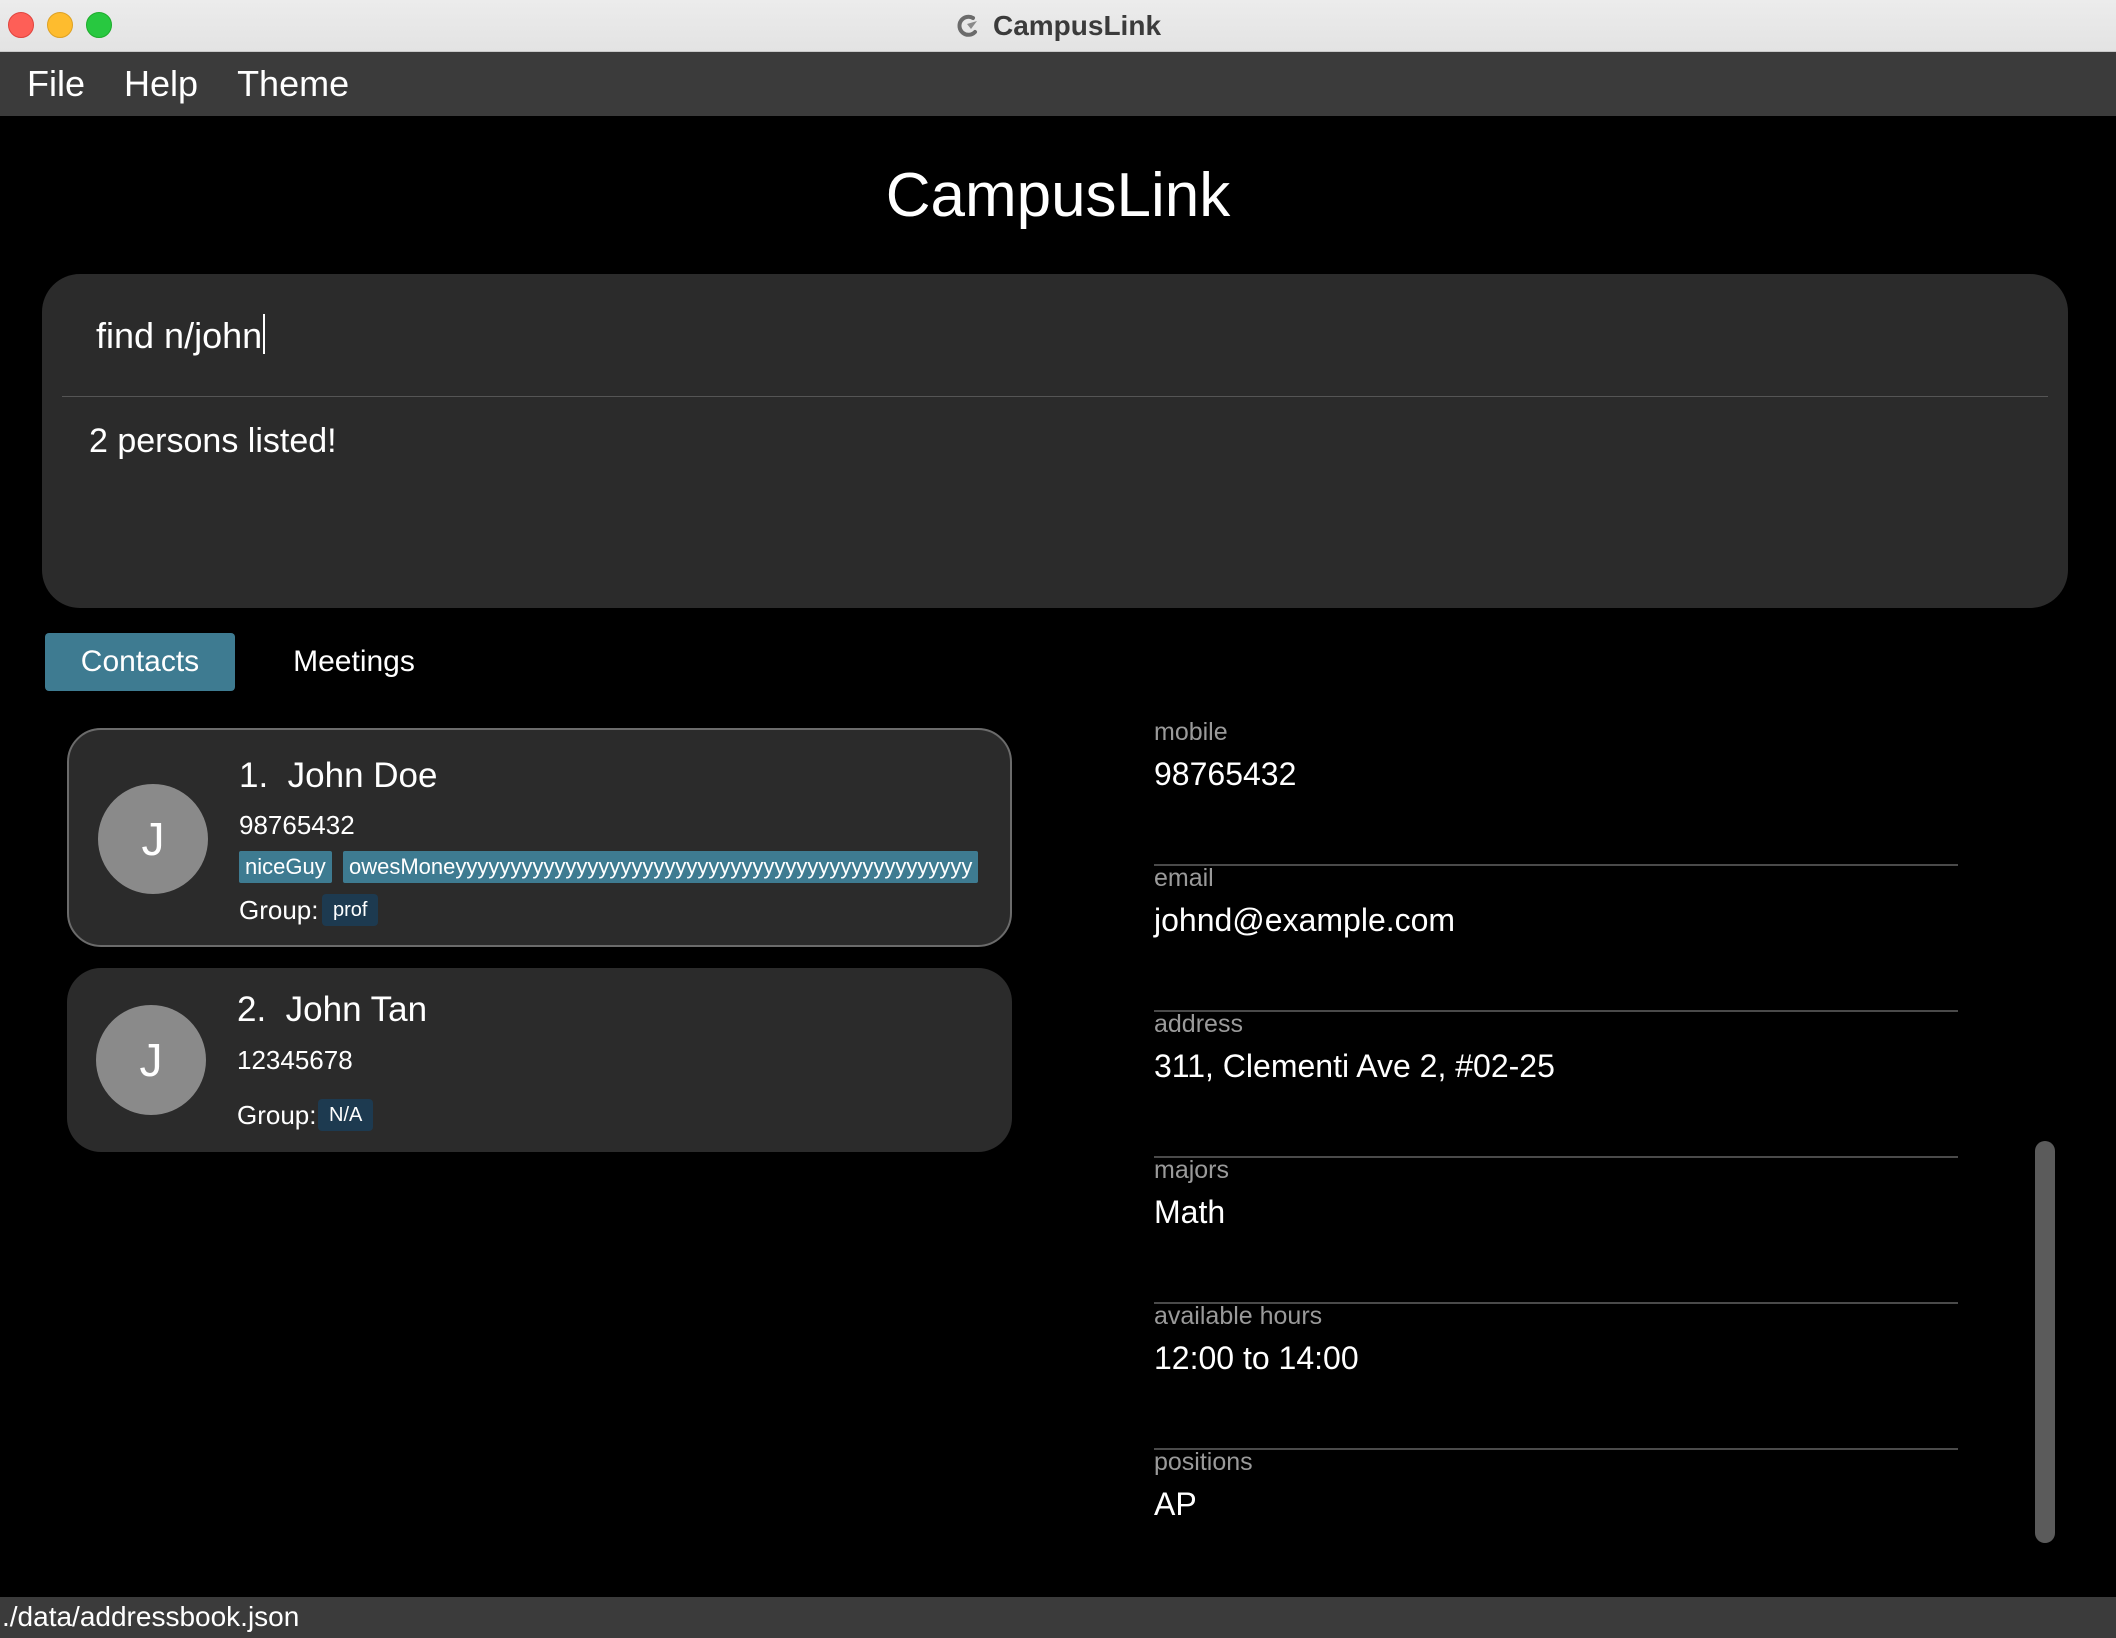 The height and width of the screenshot is (1638, 2116). I want to click on person-name-text: John Tan, so click(356, 1009).